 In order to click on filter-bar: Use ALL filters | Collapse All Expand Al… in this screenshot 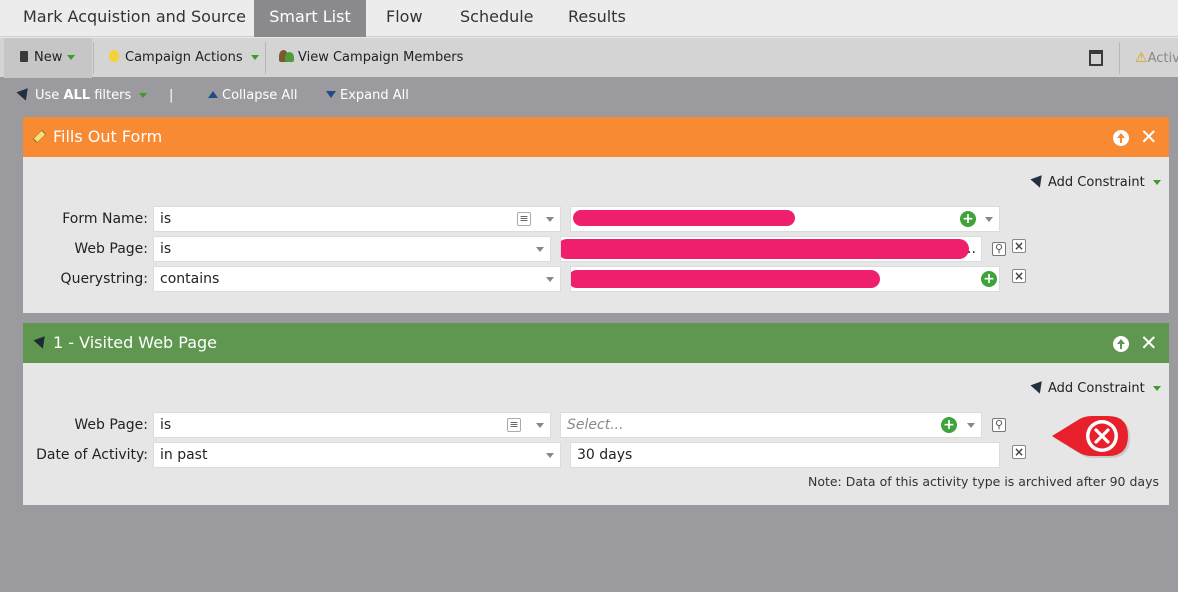, I will do `click(589, 96)`.